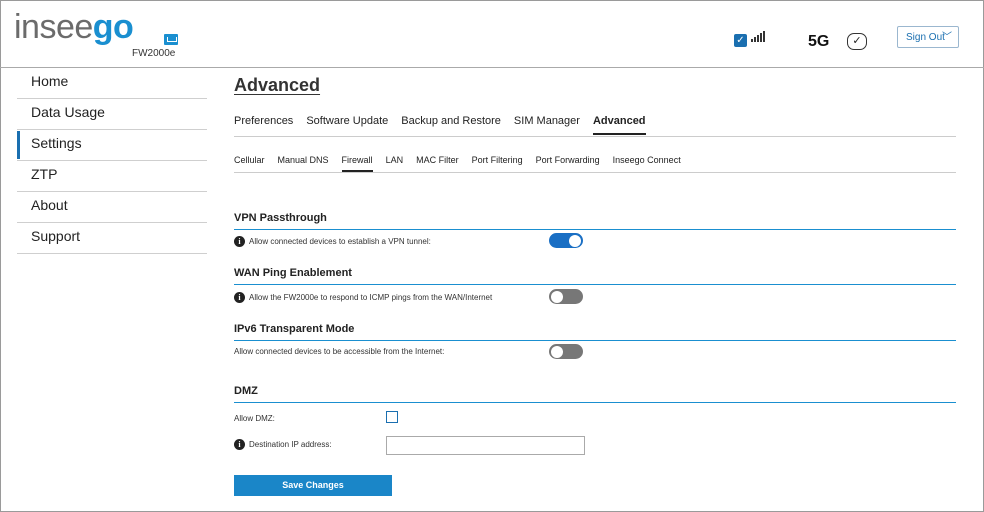 This screenshot has height=512, width=984. What do you see at coordinates (347, 124) in the screenshot?
I see `tab-software-update: Software Update` at bounding box center [347, 124].